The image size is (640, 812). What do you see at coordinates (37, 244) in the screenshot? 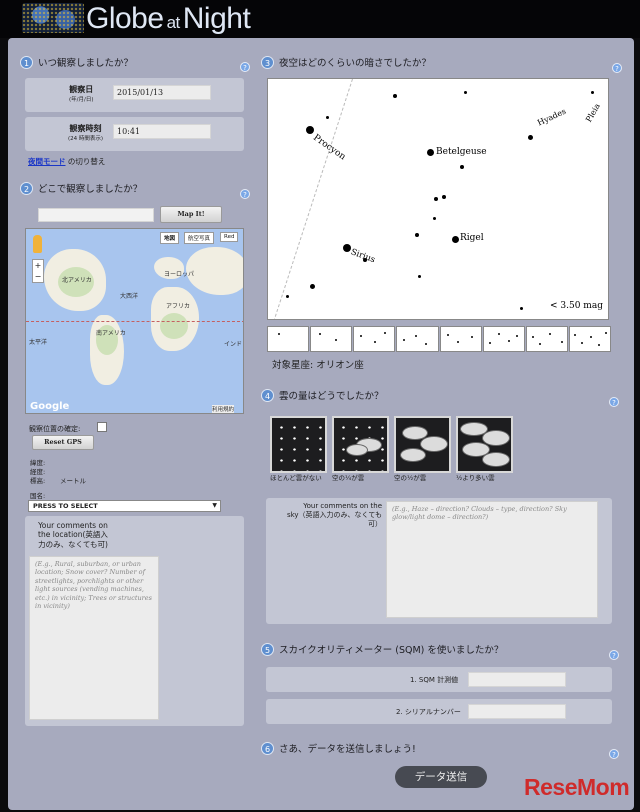
I see `street-view-pegman-icon` at bounding box center [37, 244].